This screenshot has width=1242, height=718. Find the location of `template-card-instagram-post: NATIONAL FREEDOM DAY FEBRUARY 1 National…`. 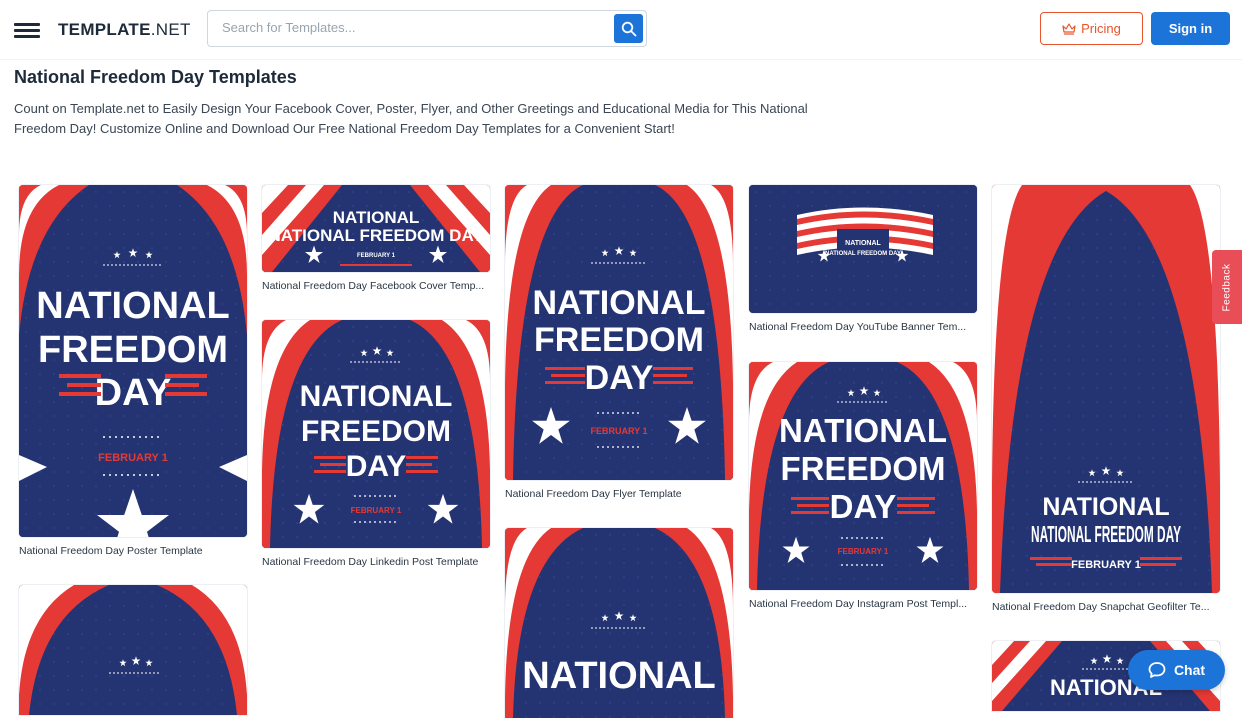

template-card-instagram-post: NATIONAL FREEDOM DAY FEBRUARY 1 National… is located at coordinates (863, 486).